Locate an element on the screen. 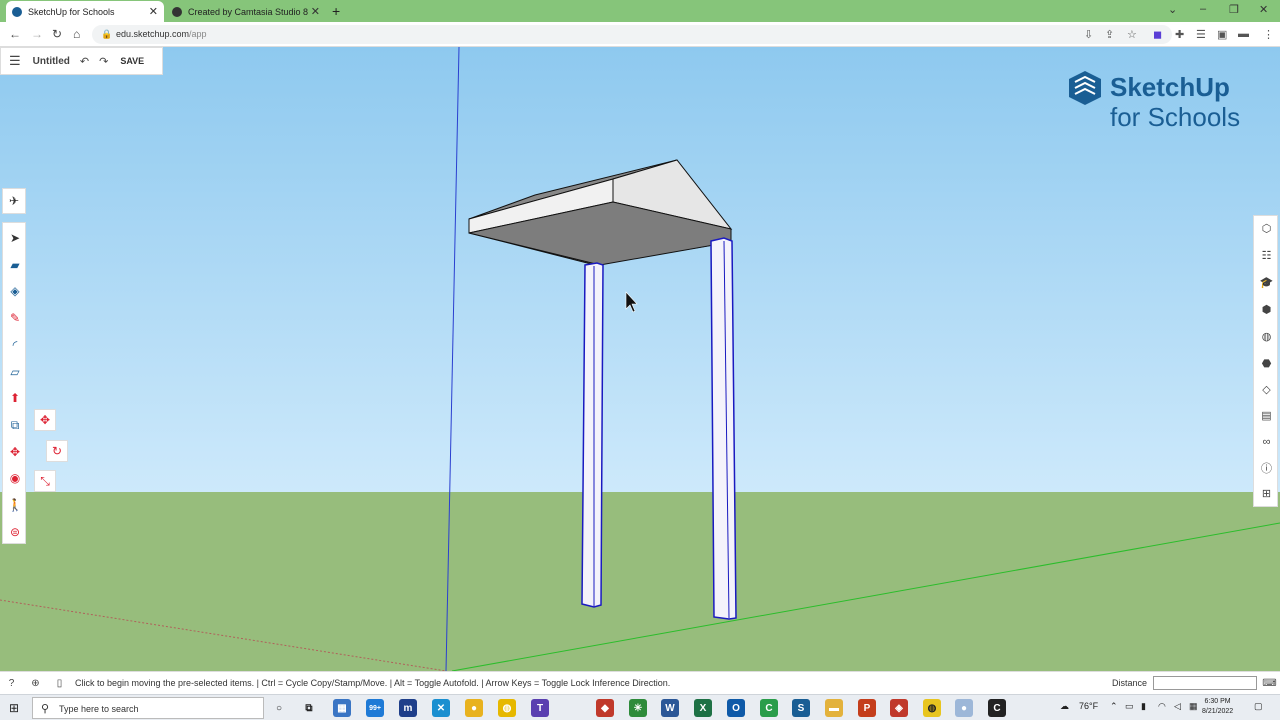  clock: 6:30 PM 8/21/2022 is located at coordinates (1217, 707).